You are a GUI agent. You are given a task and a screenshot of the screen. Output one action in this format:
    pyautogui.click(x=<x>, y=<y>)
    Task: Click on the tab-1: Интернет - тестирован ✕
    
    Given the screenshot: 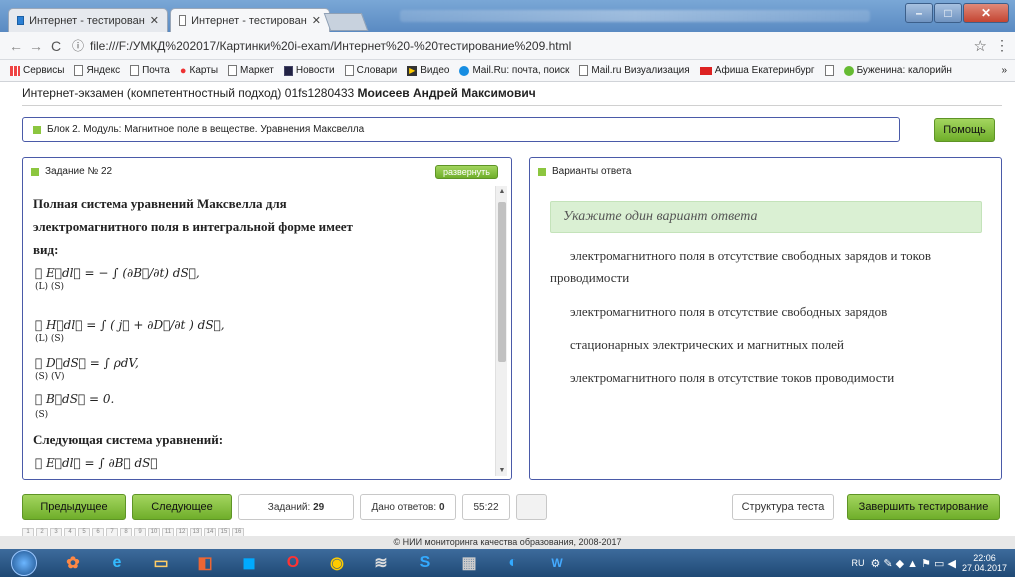 What is the action you would take?
    pyautogui.click(x=88, y=20)
    